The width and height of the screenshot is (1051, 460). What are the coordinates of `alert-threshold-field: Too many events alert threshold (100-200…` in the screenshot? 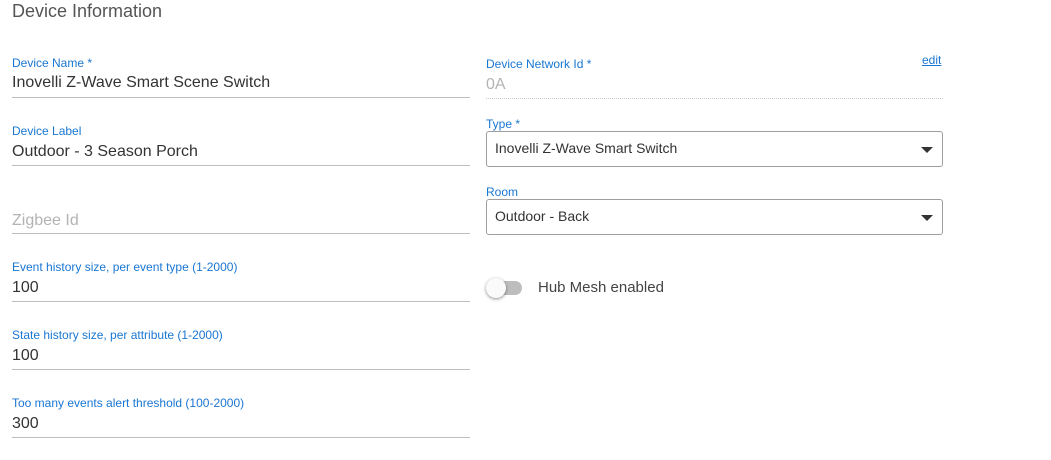 It's located at (241, 417).